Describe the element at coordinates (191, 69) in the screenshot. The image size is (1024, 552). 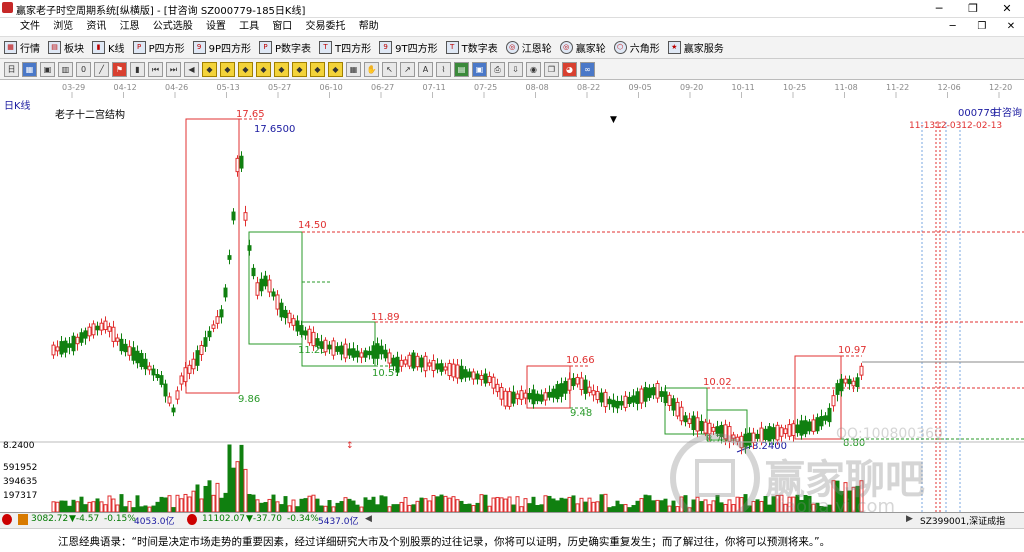
I see `prev-icon: ◀` at that location.